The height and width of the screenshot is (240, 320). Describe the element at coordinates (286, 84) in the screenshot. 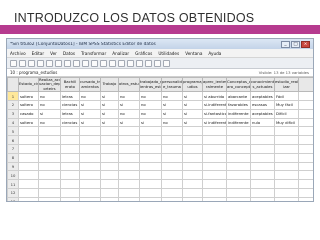

I see `column-header: estudio_real izar` at that location.